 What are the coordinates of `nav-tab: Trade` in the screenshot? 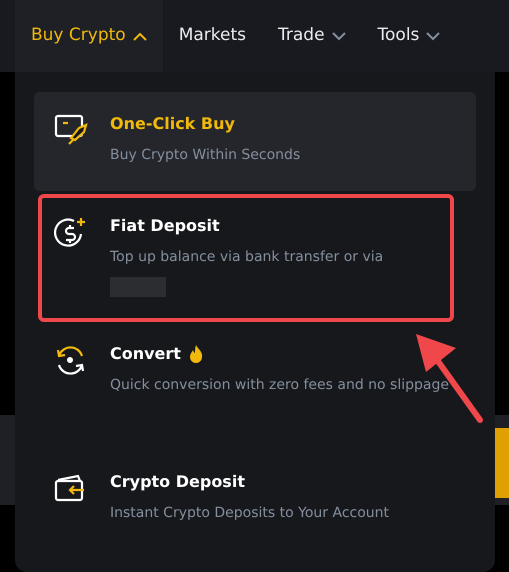 It's located at (312, 36).